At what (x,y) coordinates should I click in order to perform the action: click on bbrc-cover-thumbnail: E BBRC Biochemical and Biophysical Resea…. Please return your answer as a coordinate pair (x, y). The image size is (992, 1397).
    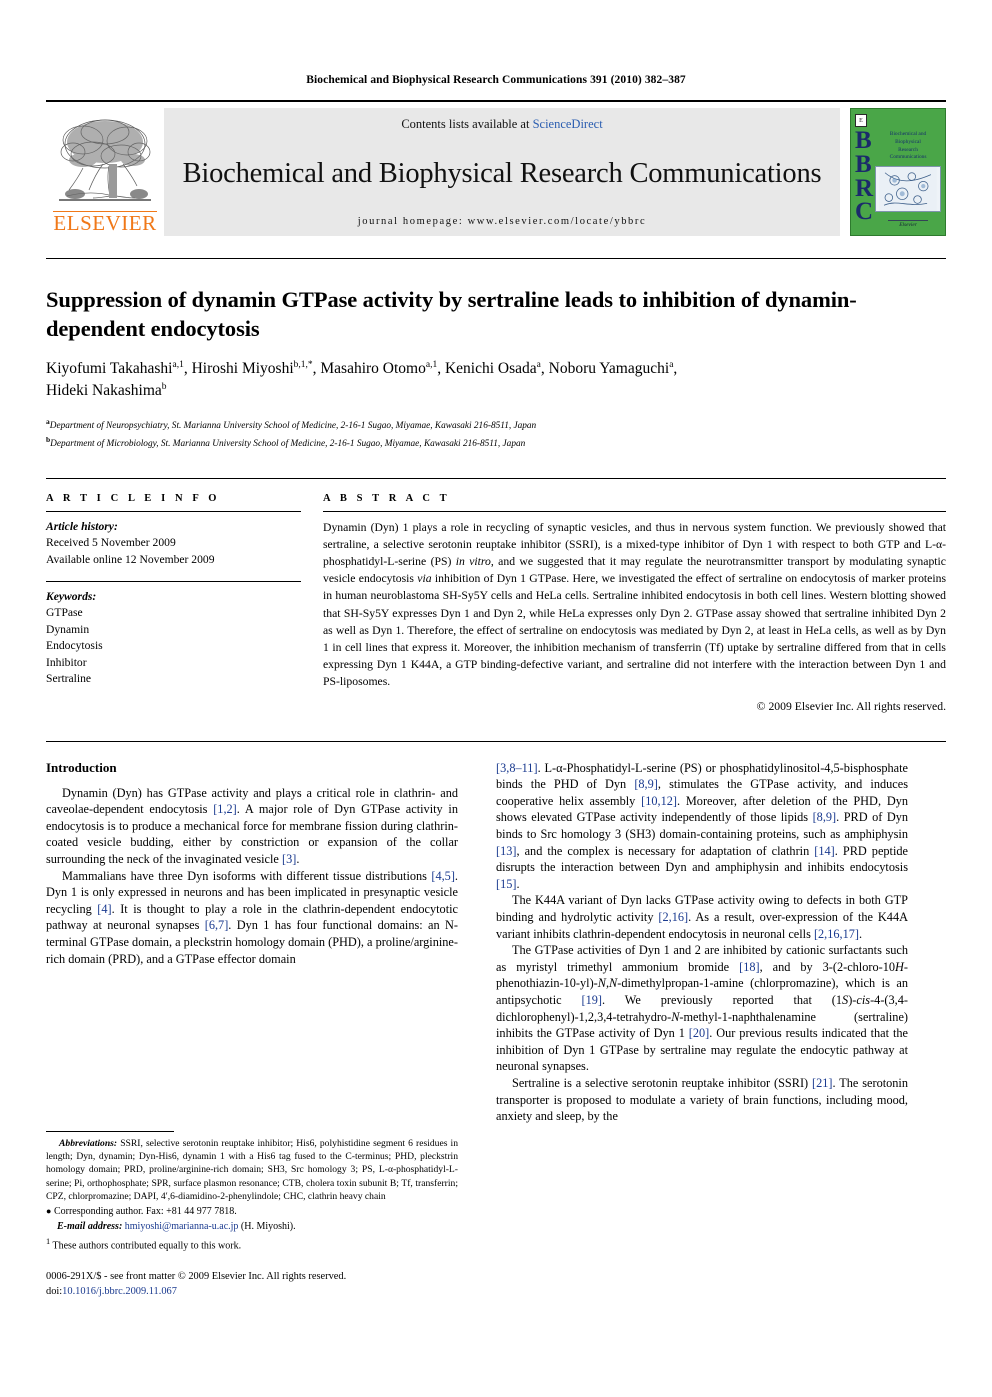
    Looking at the image, I should click on (898, 172).